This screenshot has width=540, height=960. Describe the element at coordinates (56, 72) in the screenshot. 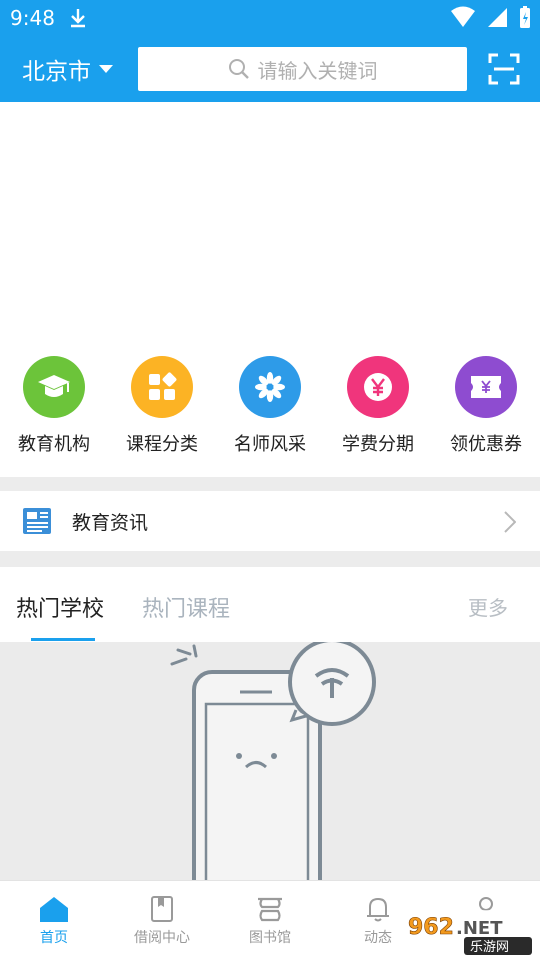

I see `city-label: 北京市` at that location.